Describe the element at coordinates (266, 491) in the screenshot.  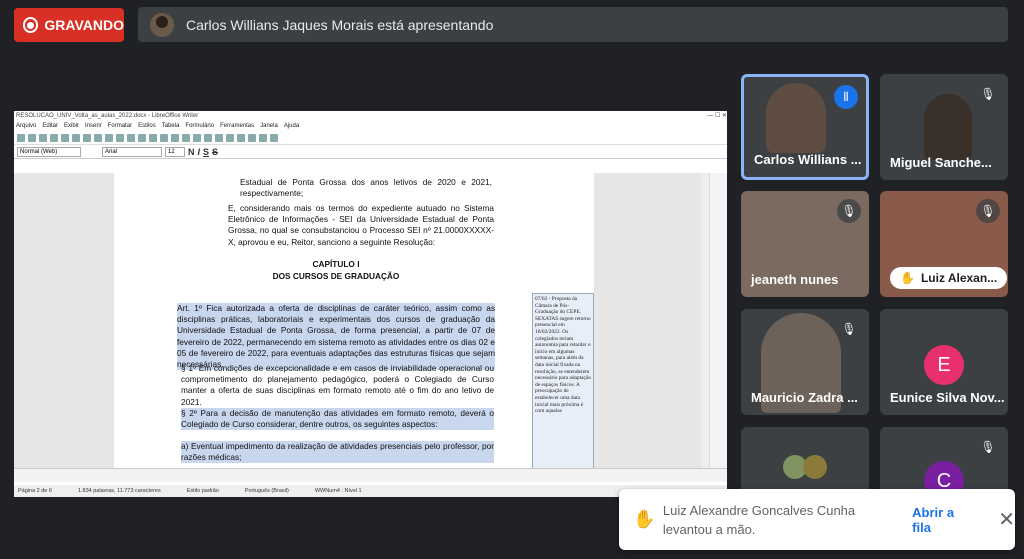
I see `status-language: Português (Brasil)` at that location.